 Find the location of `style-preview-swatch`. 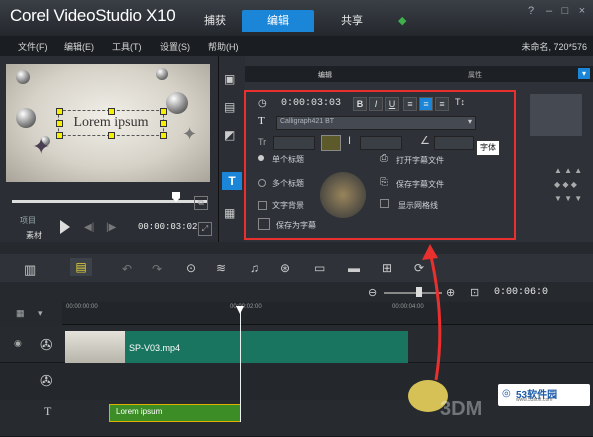

style-preview-swatch is located at coordinates (556, 115).